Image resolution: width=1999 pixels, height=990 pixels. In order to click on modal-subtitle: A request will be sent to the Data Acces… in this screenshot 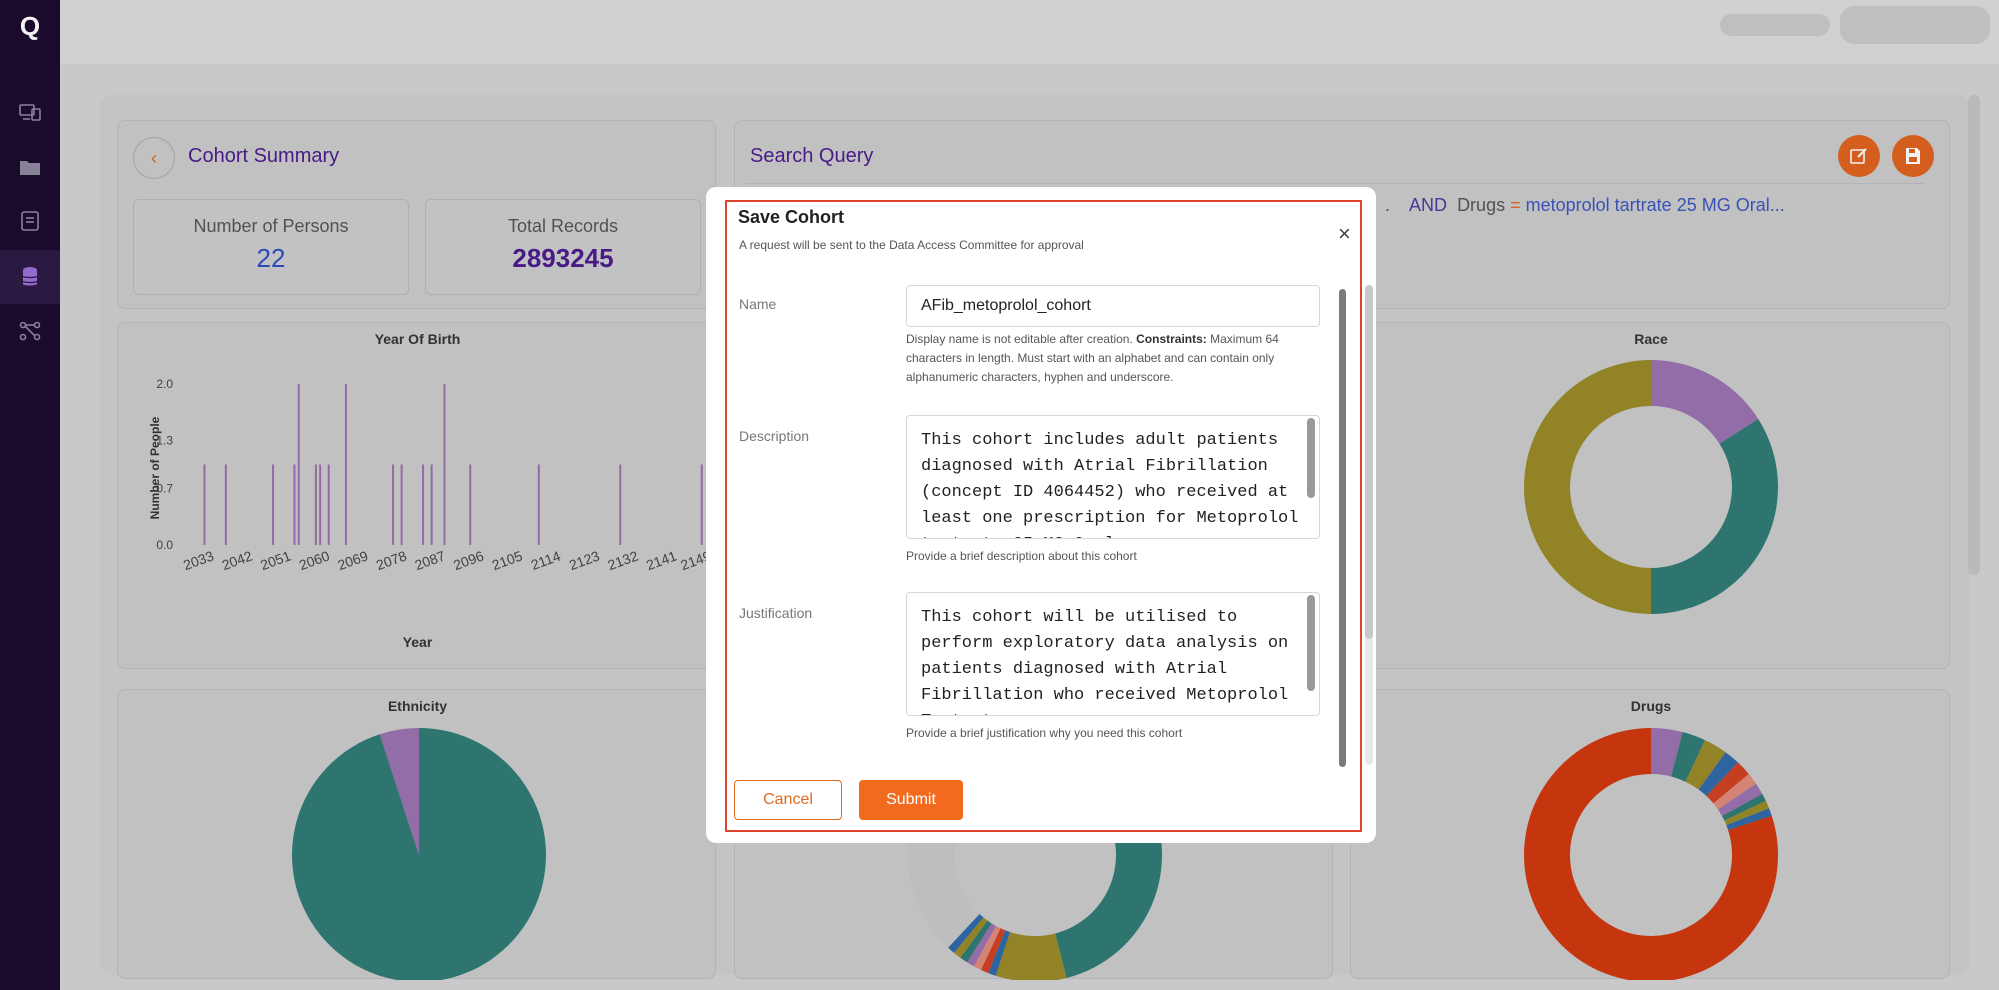, I will do `click(911, 245)`.